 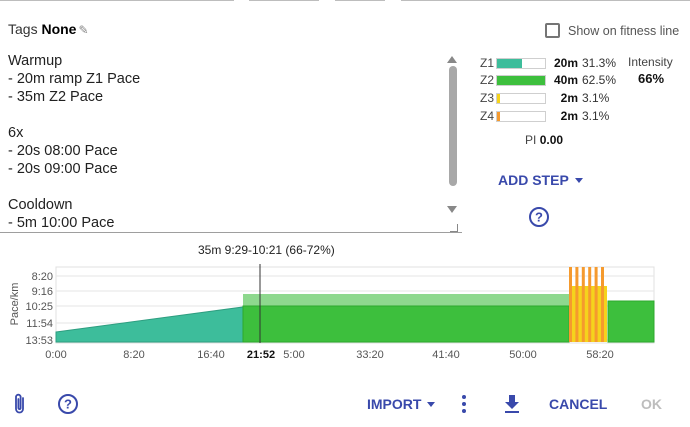 What do you see at coordinates (551, 140) in the screenshot?
I see `pi-value: 0.00` at bounding box center [551, 140].